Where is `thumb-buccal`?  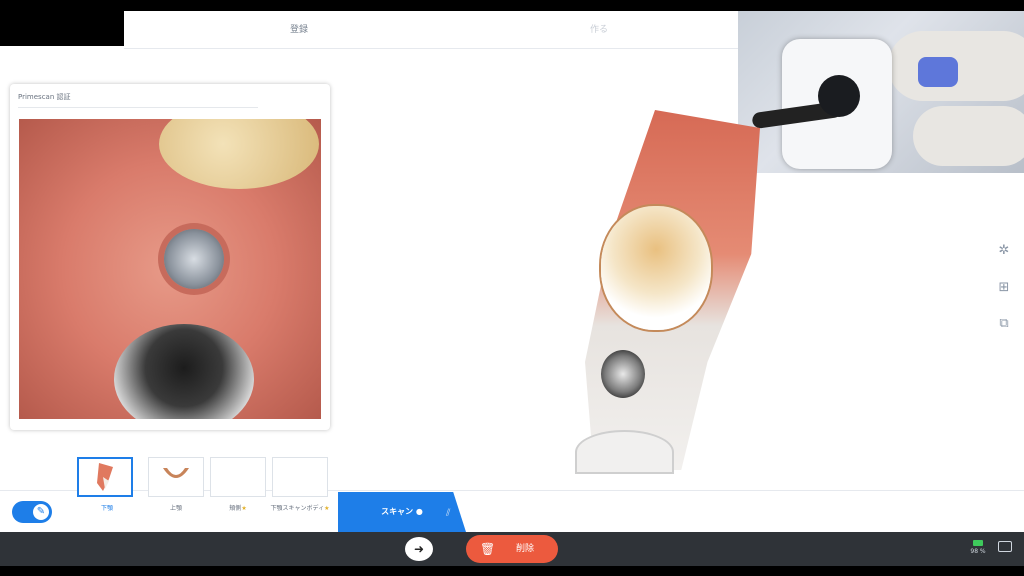
thumb-buccal is located at coordinates (238, 477).